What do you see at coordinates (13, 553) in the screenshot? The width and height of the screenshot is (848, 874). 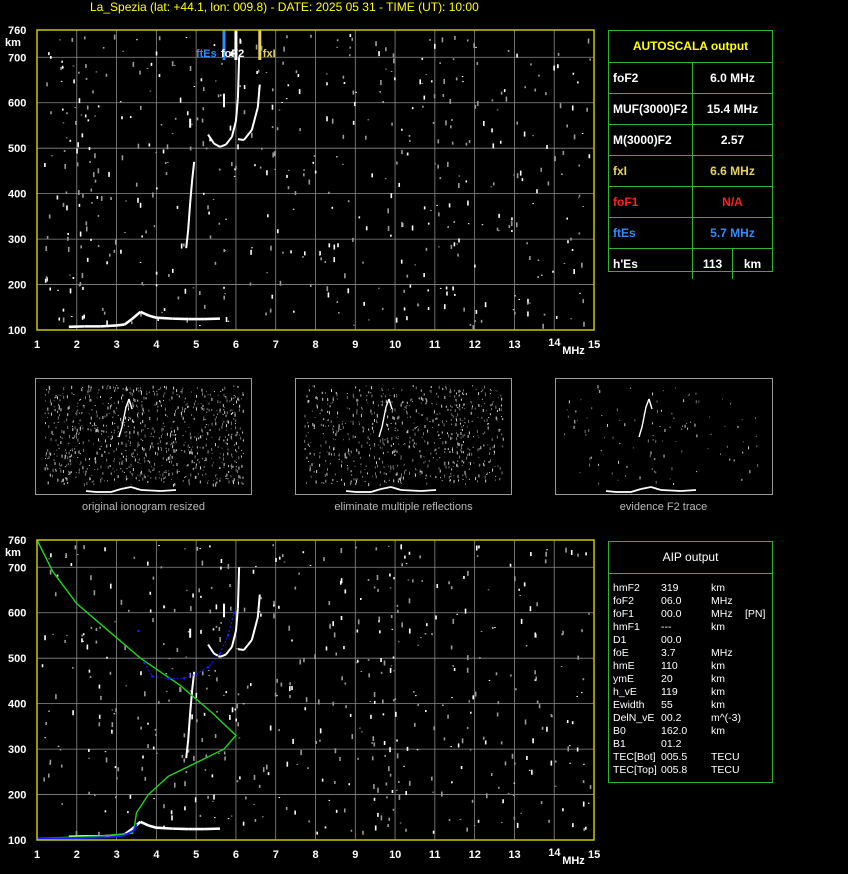 I see `y-unit-label: km` at bounding box center [13, 553].